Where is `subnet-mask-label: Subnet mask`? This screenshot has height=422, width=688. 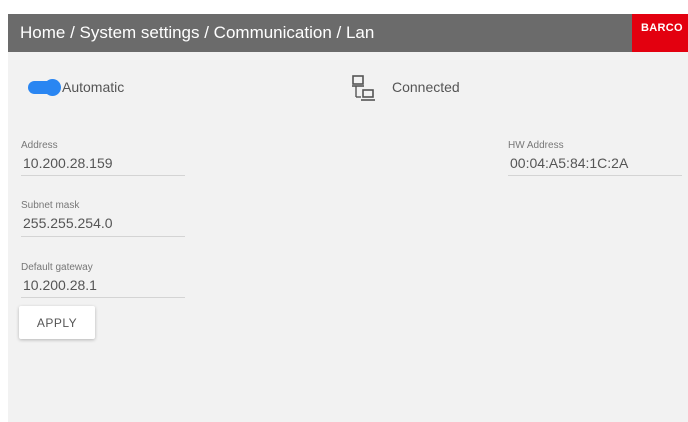 subnet-mask-label: Subnet mask is located at coordinates (50, 205).